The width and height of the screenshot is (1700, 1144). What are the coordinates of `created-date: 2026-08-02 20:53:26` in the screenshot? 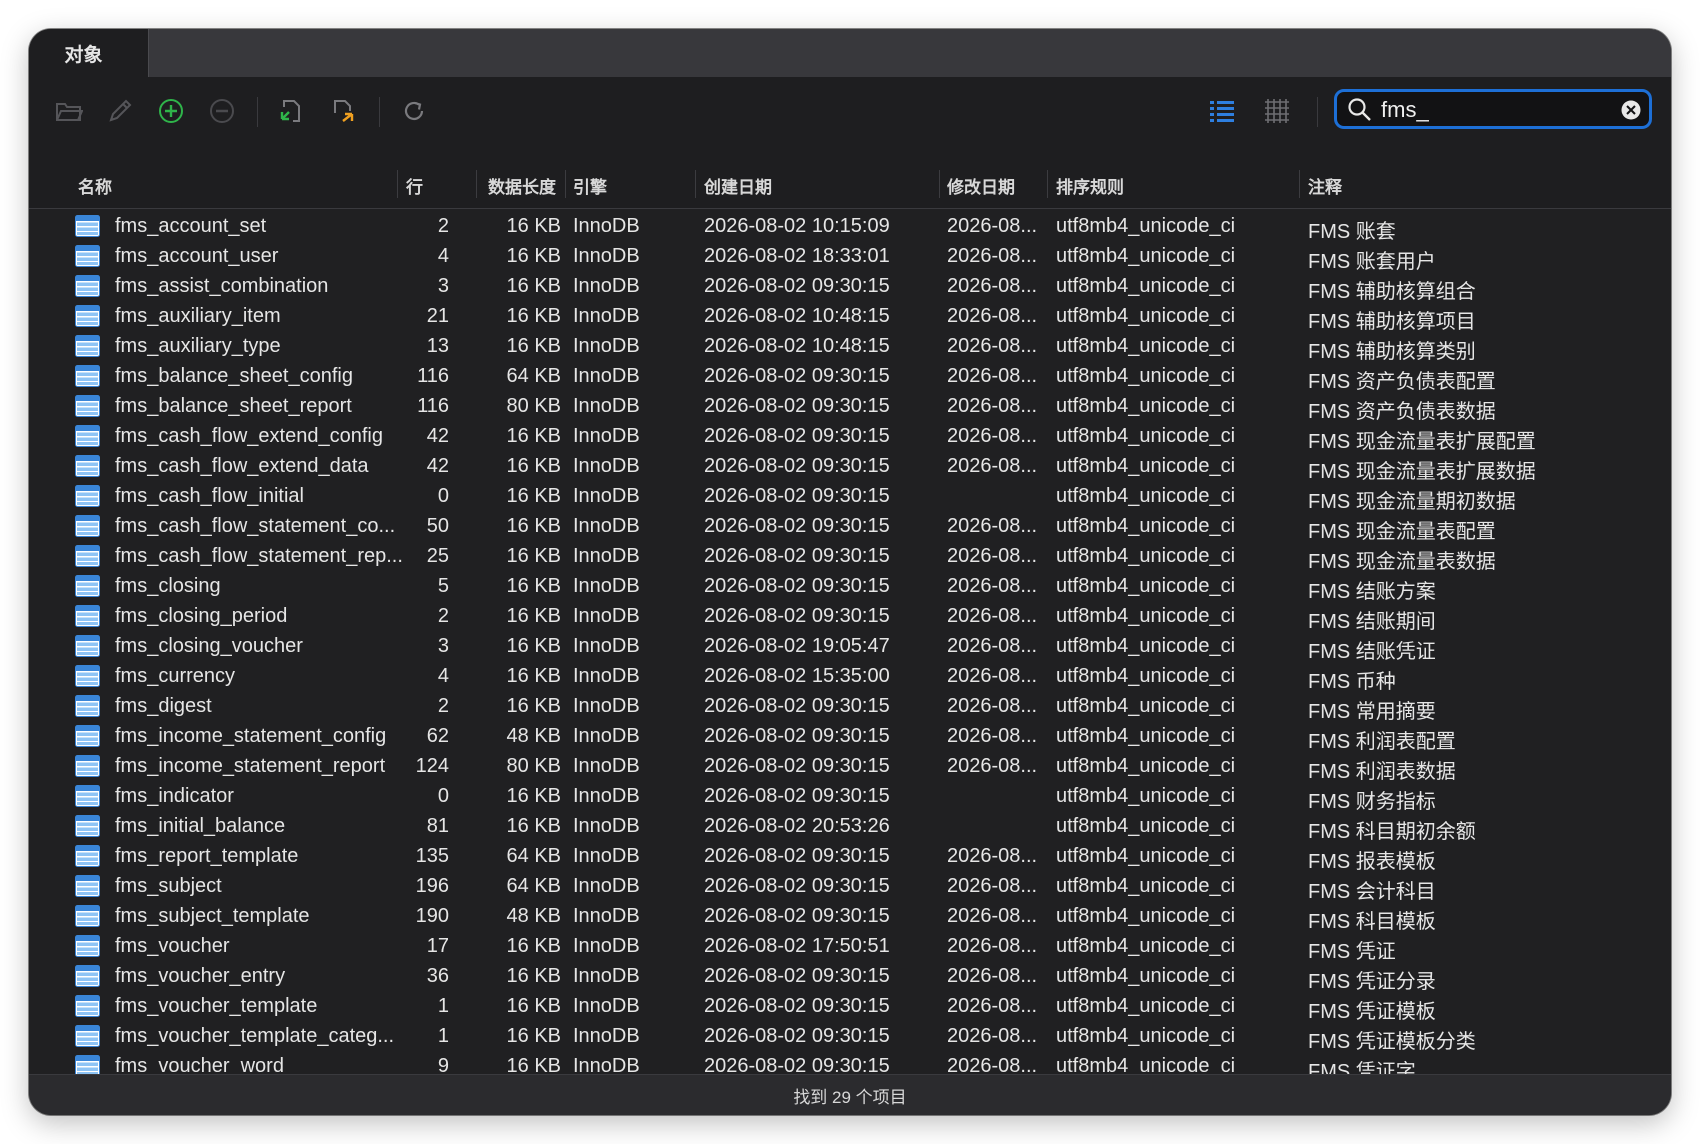 It's located at (797, 826).